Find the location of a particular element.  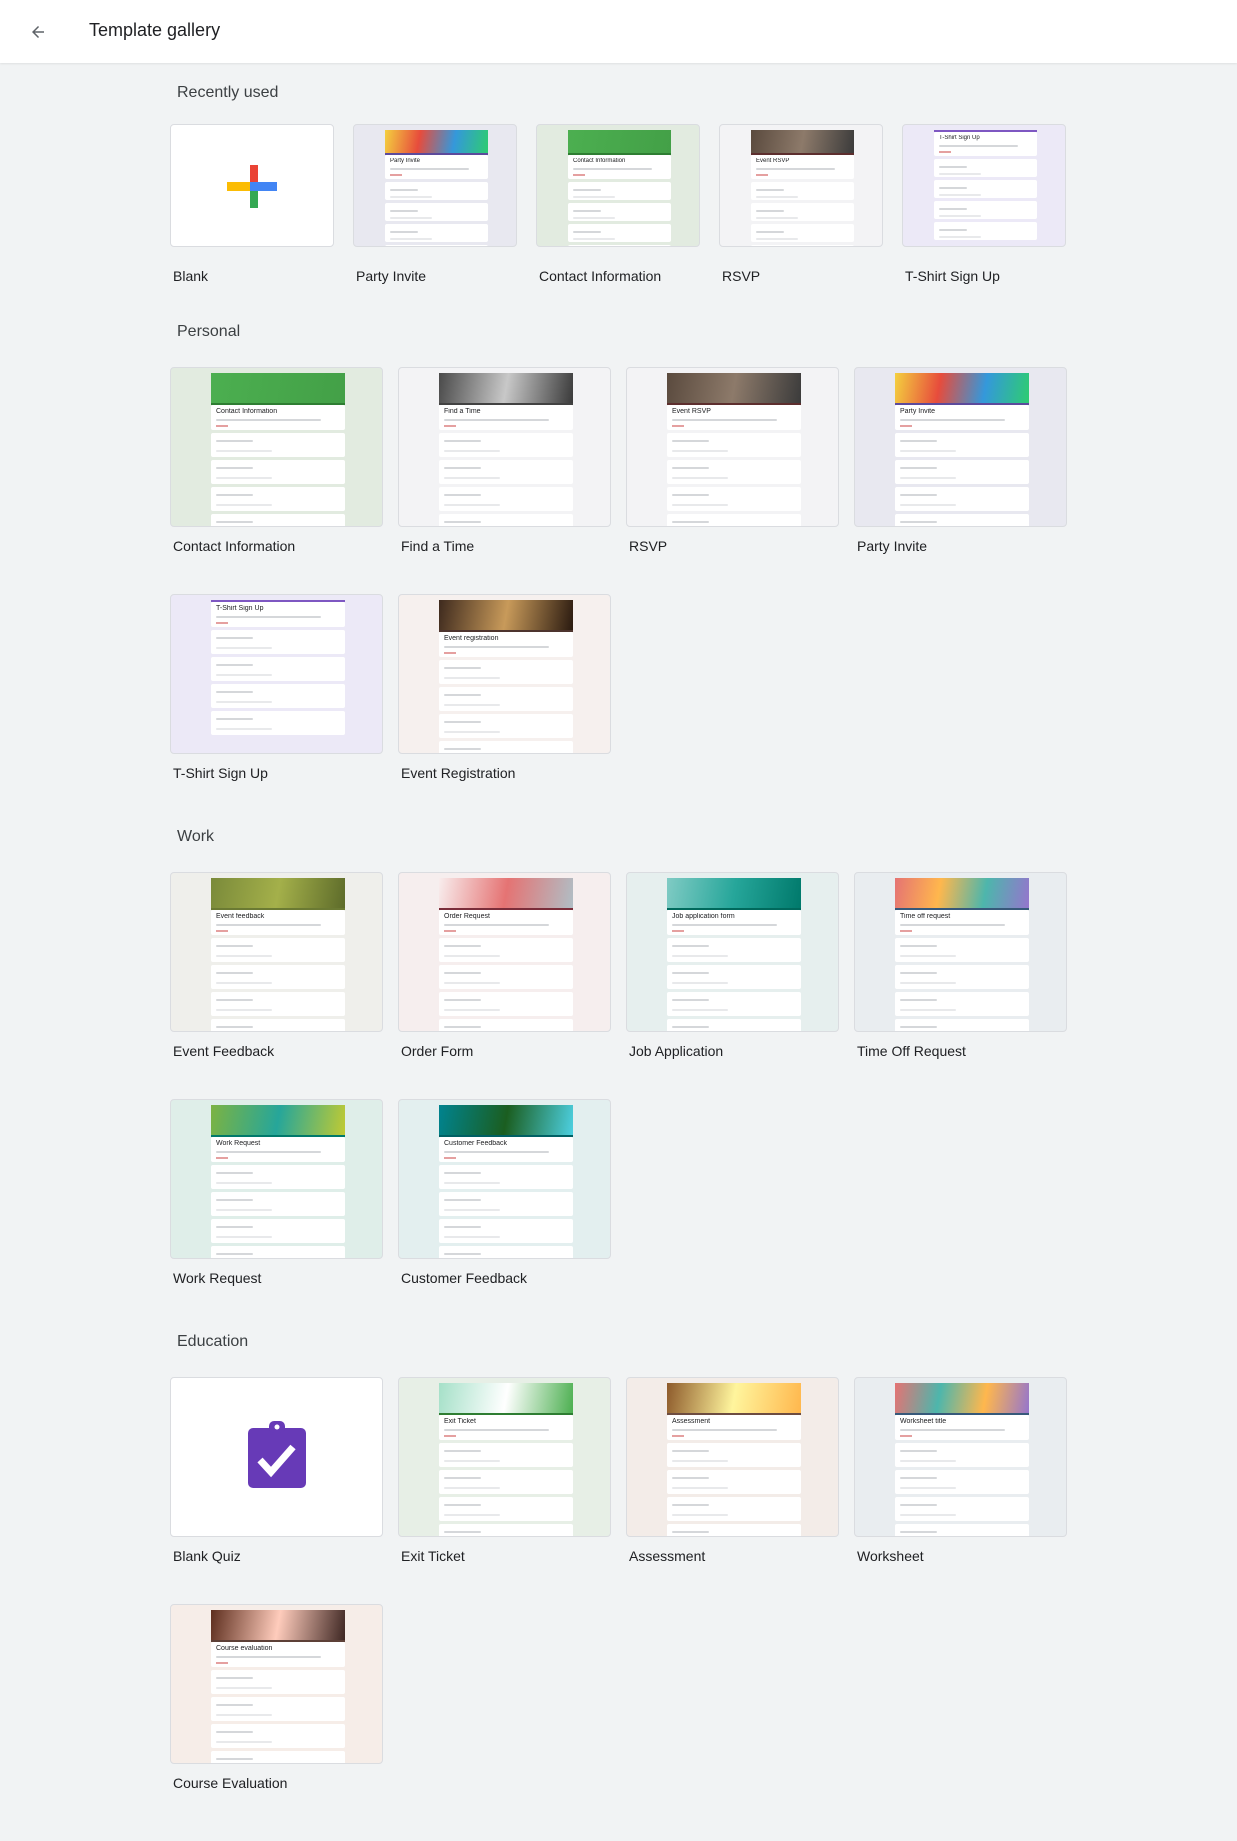

form-title: Customer Feedback is located at coordinates (476, 1143).